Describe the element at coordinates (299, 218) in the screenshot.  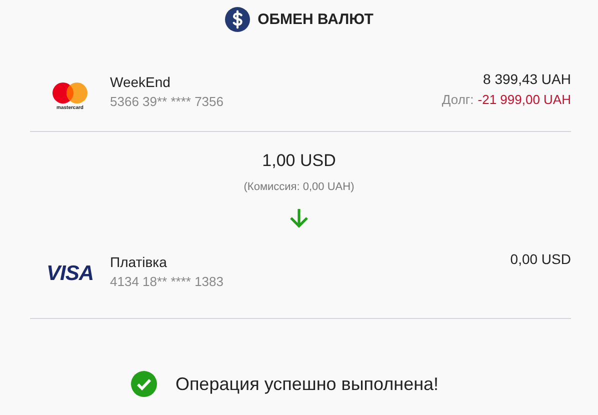
I see `down-arrow-icon` at that location.